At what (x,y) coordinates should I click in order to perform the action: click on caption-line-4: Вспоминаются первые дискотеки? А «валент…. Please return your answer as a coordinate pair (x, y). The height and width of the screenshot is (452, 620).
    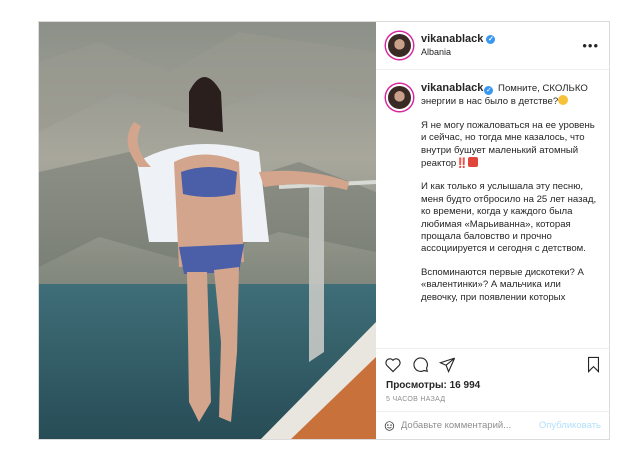
    Looking at the image, I should click on (502, 284).